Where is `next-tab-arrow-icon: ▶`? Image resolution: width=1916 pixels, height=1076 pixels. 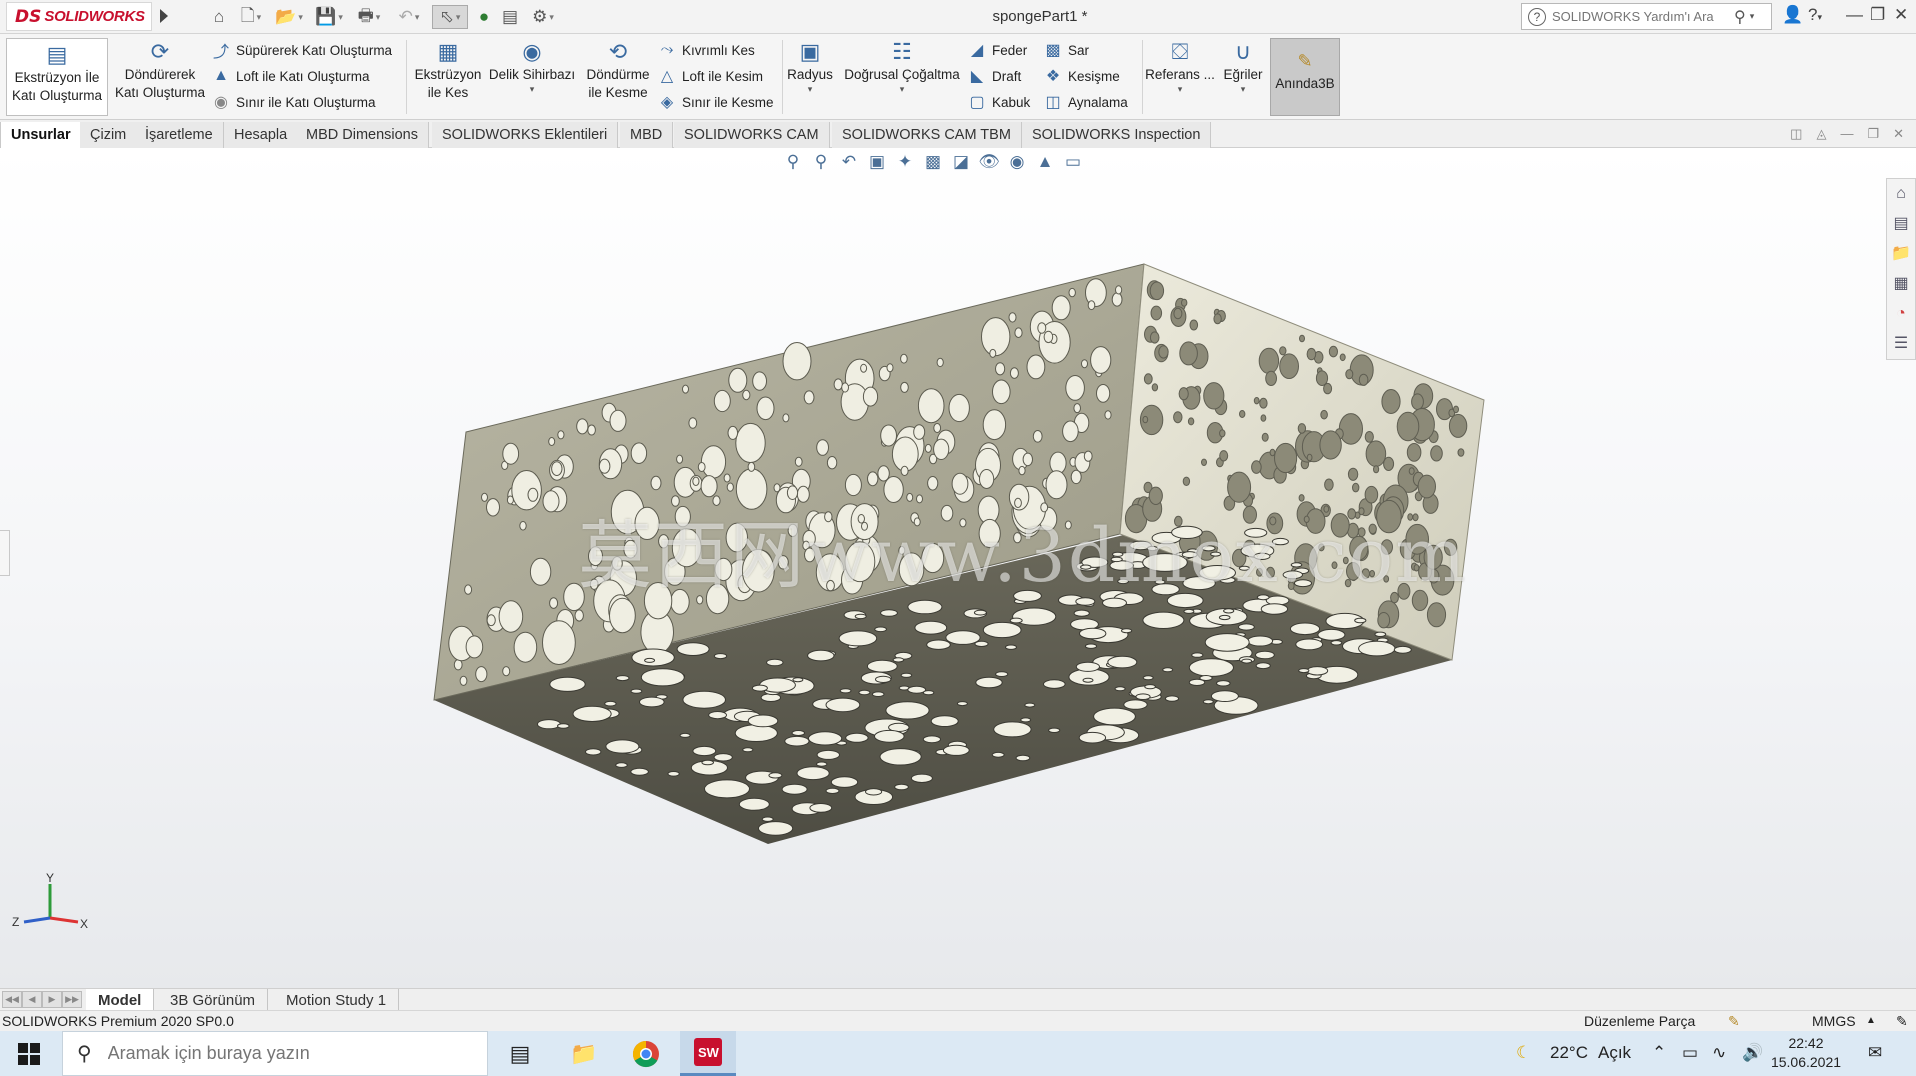
next-tab-arrow-icon: ▶ is located at coordinates (52, 999).